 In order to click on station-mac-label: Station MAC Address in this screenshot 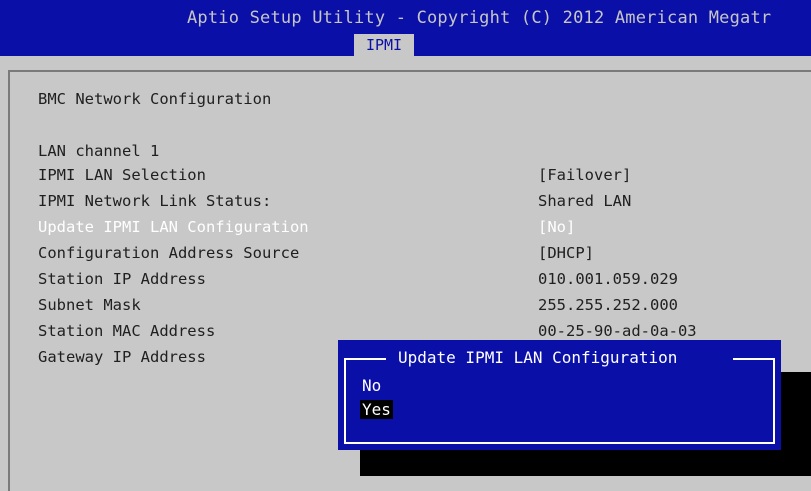, I will do `click(127, 331)`.